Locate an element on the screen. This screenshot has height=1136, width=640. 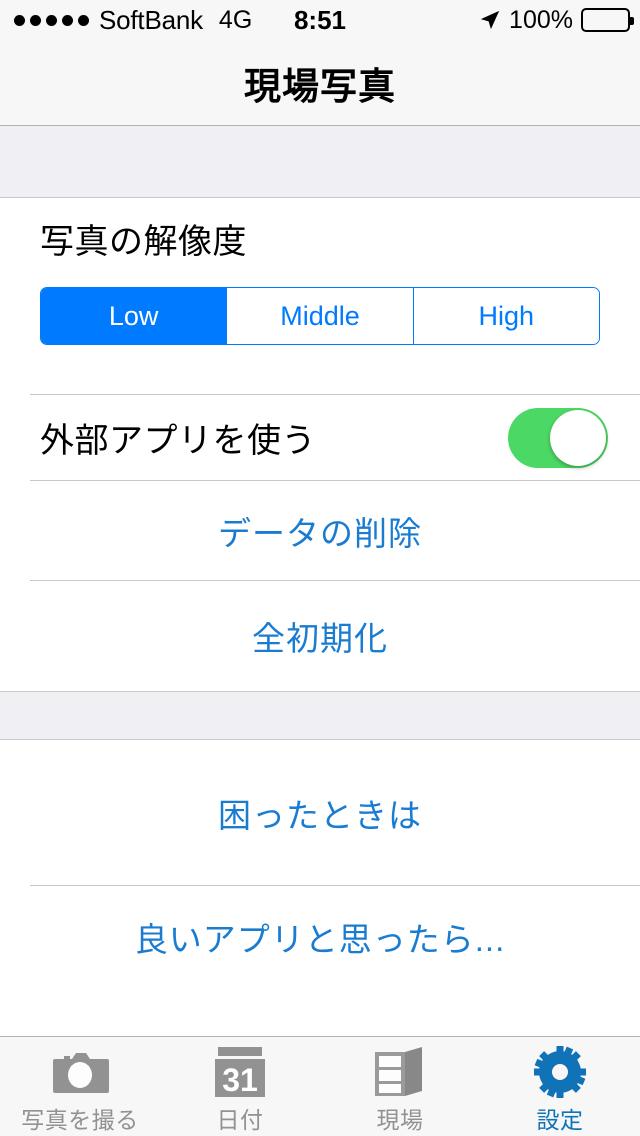
tab-take-photo: 写真を撮る is located at coordinates (80, 1086).